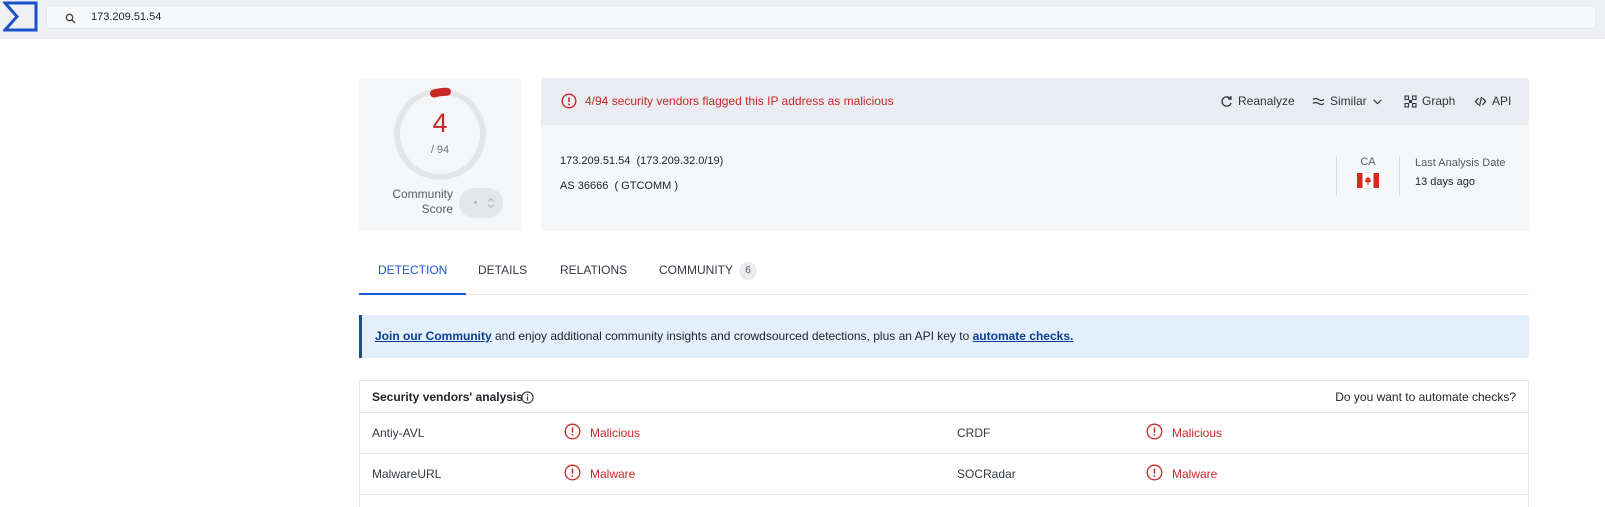  Describe the element at coordinates (944, 274) in the screenshot. I see `tab-bar: DETECTION DETAILS RELATIONS COMMUNITY 6` at that location.